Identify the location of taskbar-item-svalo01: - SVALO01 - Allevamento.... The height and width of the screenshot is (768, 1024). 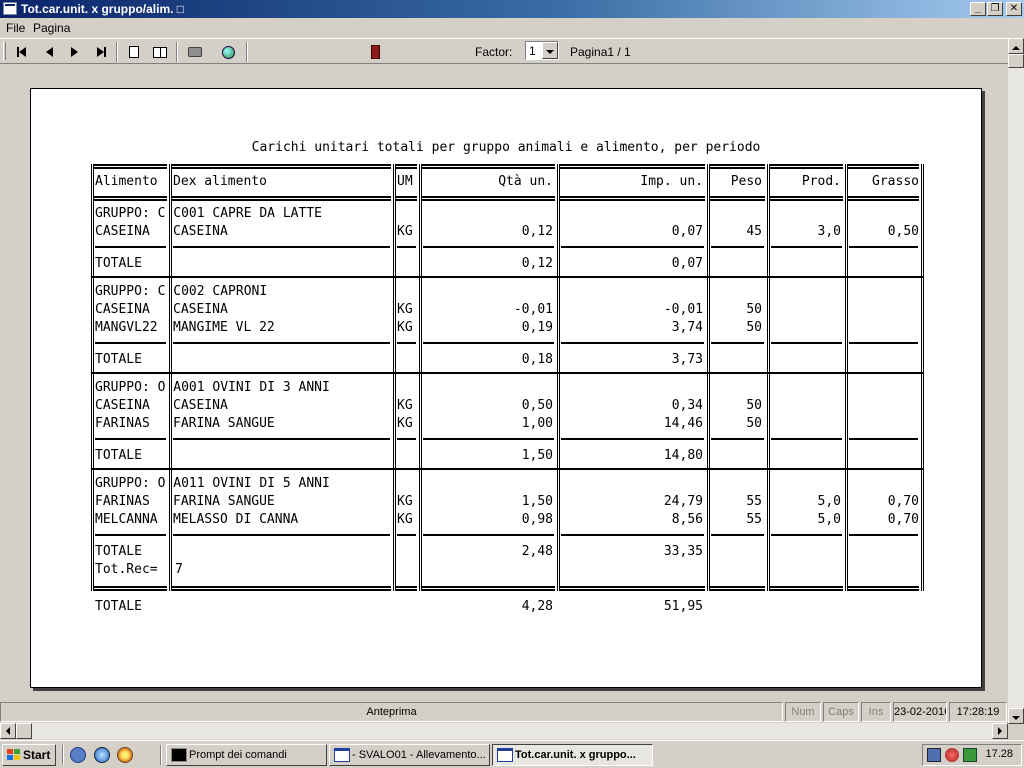
(409, 755).